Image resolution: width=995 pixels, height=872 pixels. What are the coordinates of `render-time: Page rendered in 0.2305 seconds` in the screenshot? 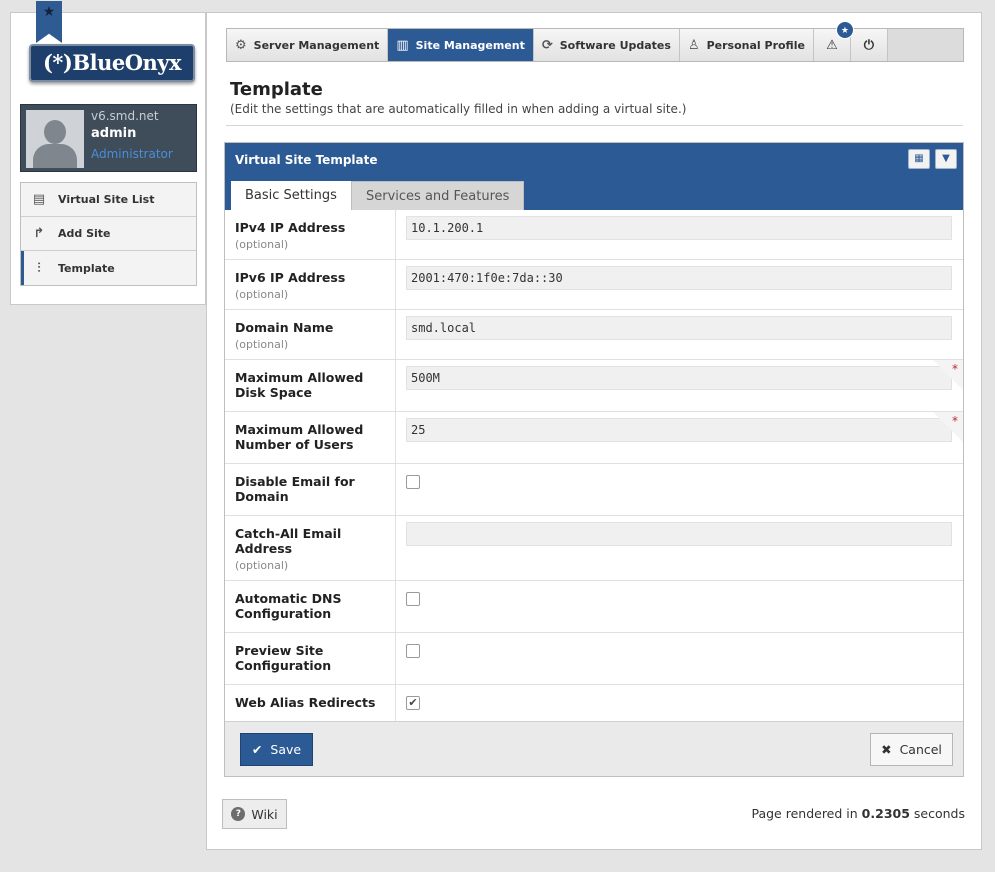 It's located at (858, 813).